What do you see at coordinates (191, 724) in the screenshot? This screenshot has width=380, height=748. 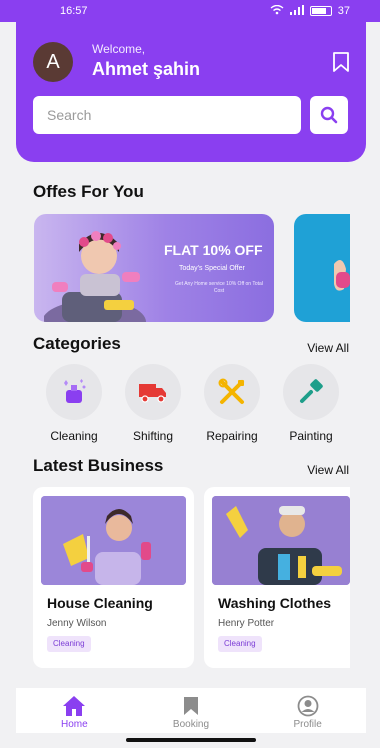 I see `nav-label: Booking` at bounding box center [191, 724].